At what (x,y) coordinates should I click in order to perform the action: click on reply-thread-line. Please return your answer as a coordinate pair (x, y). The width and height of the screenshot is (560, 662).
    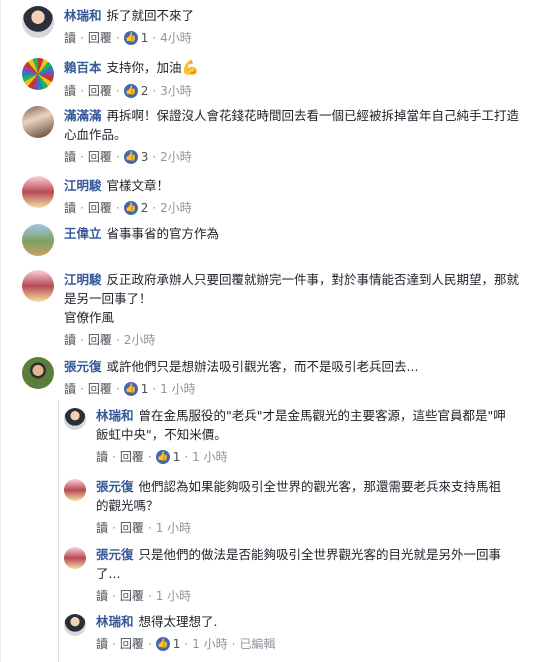
    Looking at the image, I should click on (58, 531).